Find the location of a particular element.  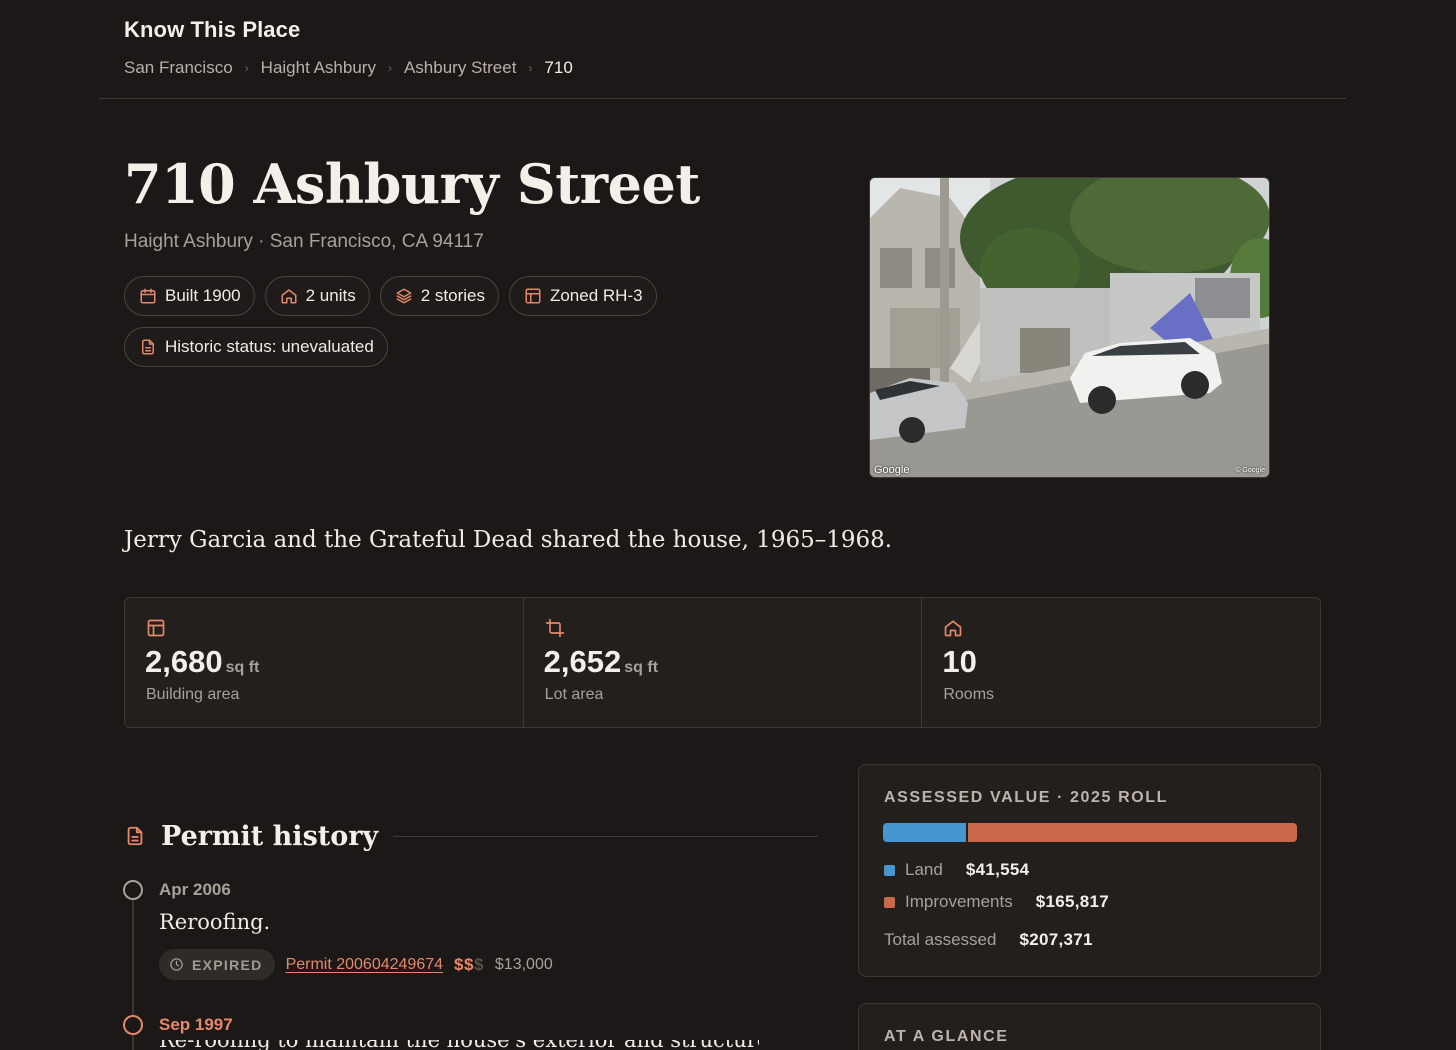

photo-copyright: © Google is located at coordinates (1250, 470).